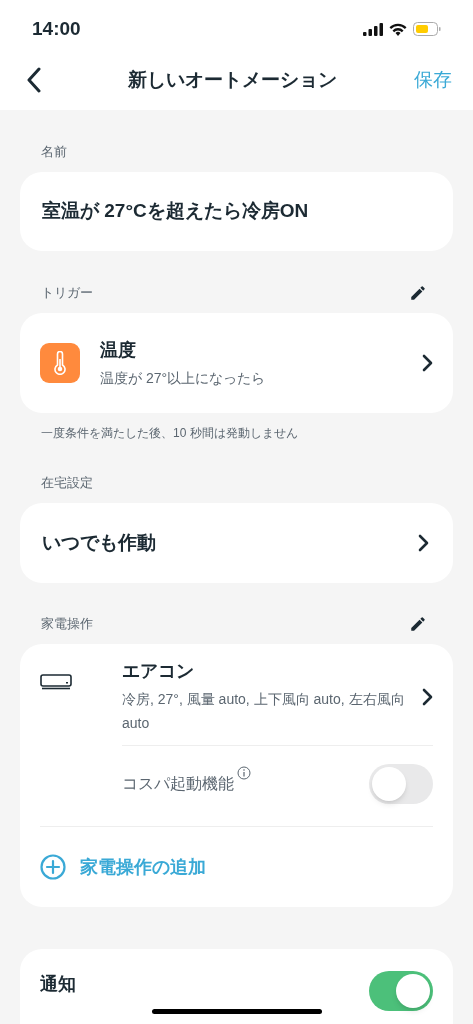 Image resolution: width=473 pixels, height=1024 pixels. I want to click on appliance-row: エアコン 冷房, 27°, 風量 auto, 上下風向 auto, 左右風向 auto, so click(277, 702).